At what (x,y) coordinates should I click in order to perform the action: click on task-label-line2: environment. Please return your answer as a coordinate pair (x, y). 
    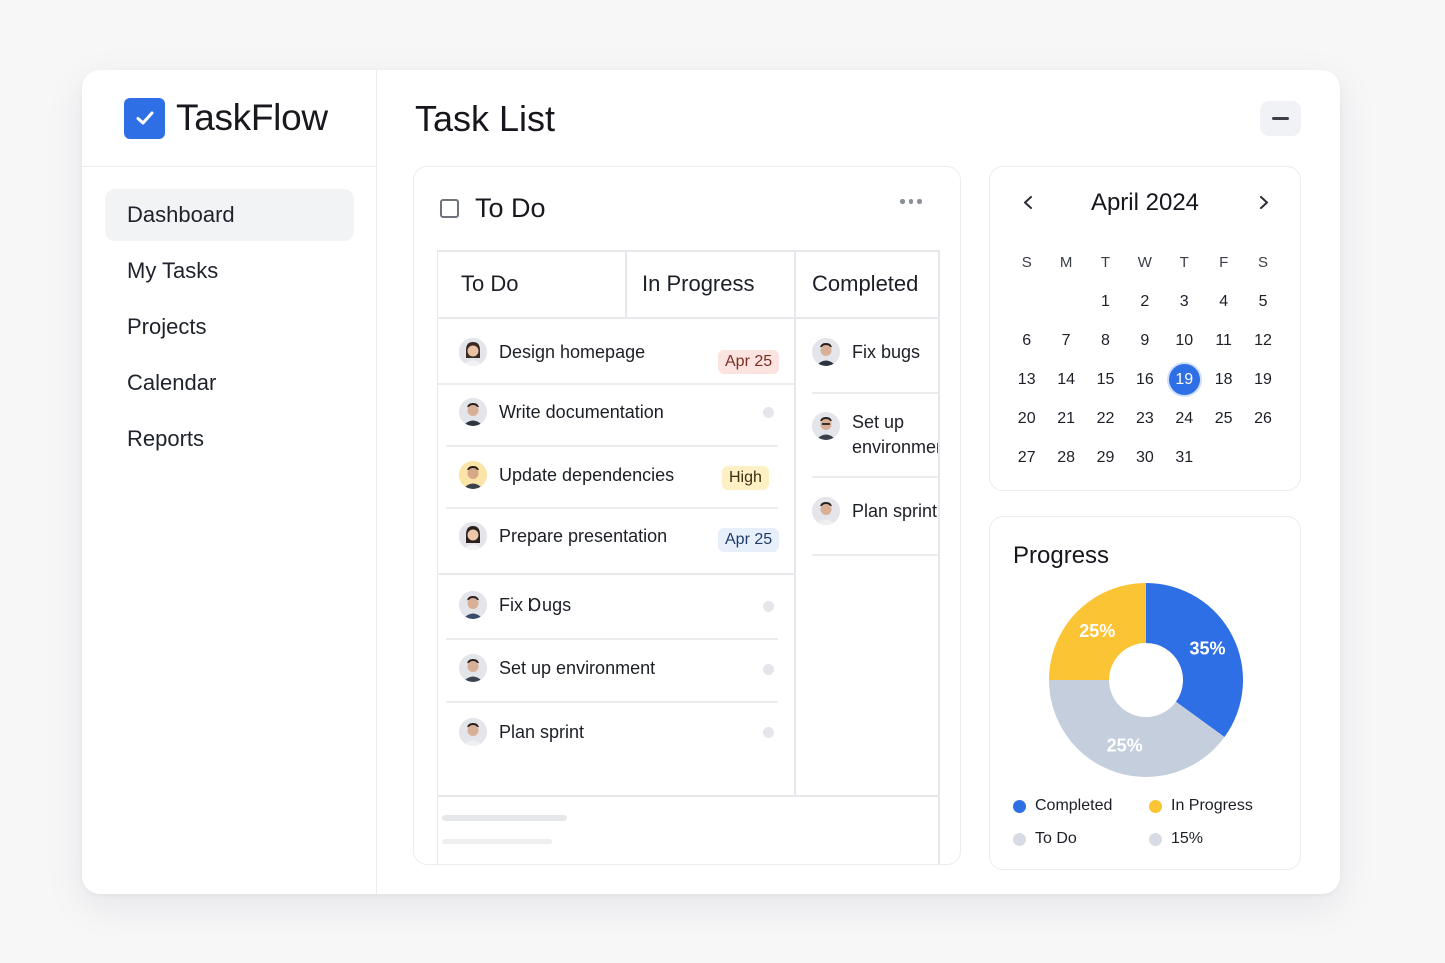
    Looking at the image, I should click on (895, 447).